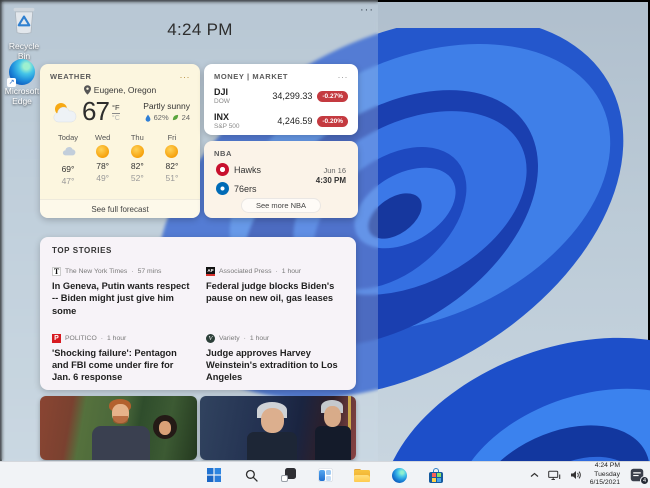 This screenshot has width=650, height=488. I want to click on game-date: Jun 16, so click(334, 170).